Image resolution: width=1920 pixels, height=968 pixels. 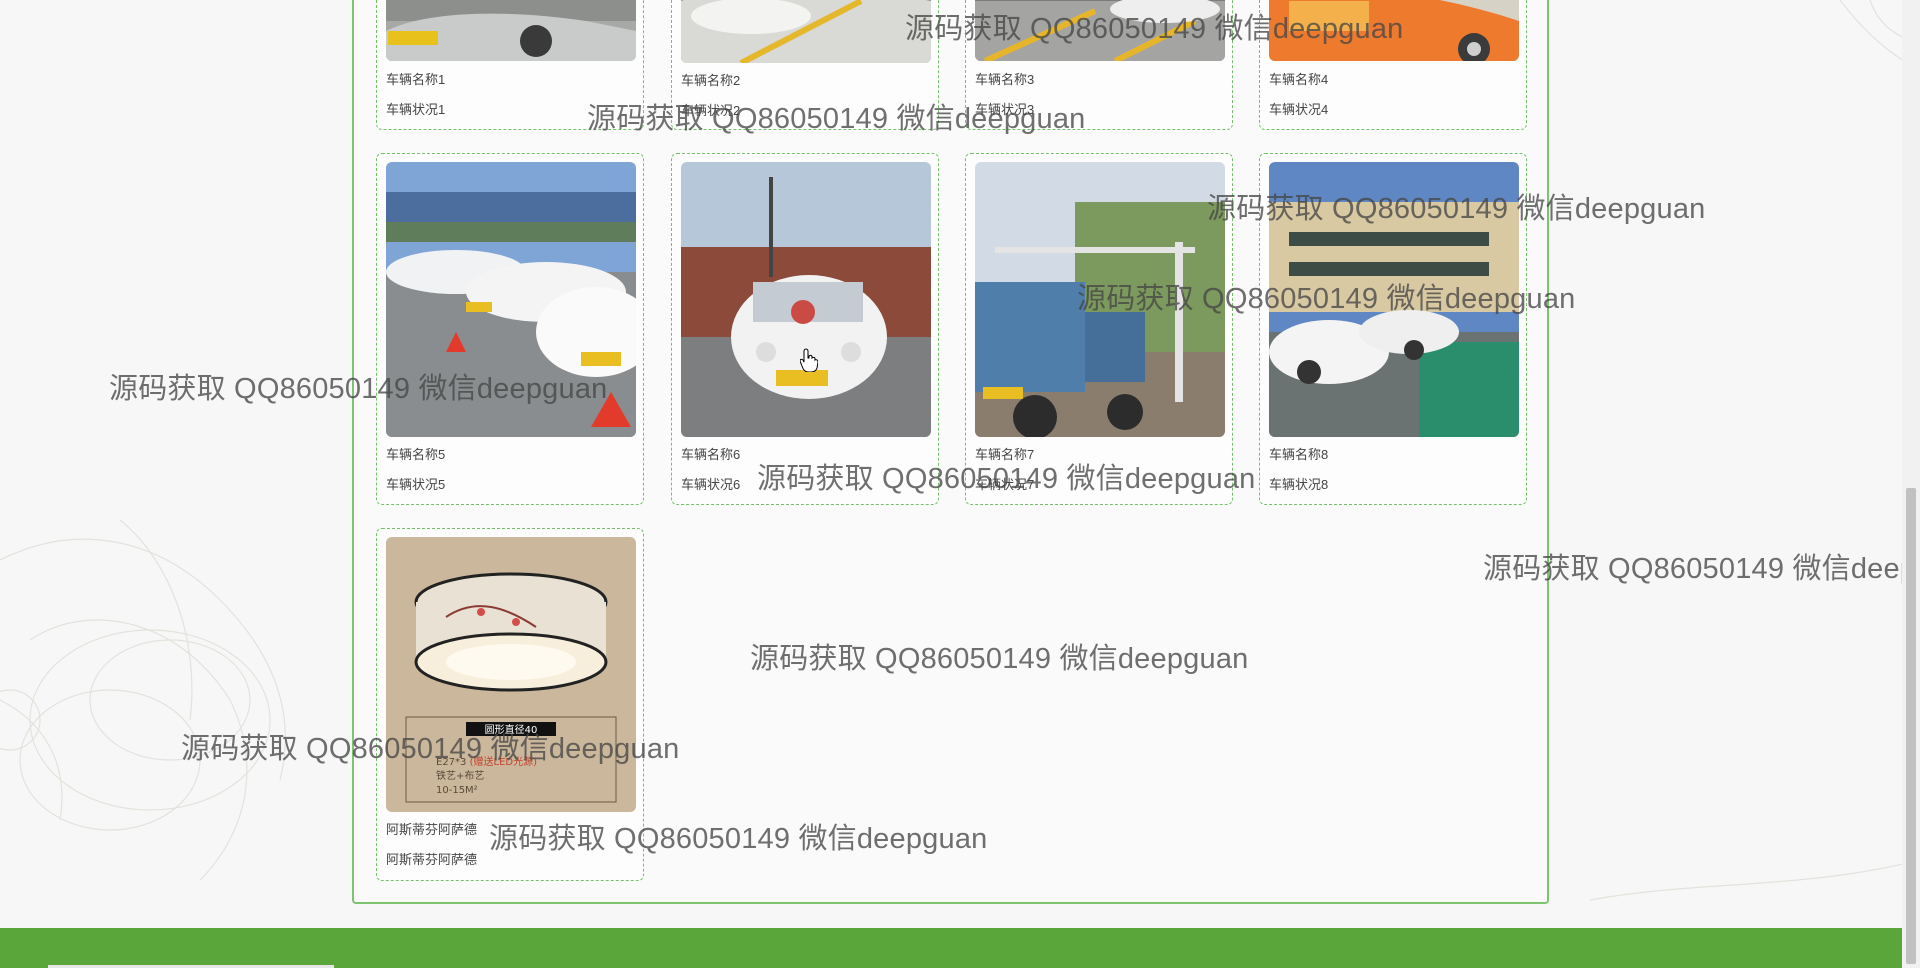 What do you see at coordinates (416, 79) in the screenshot?
I see `vehicle-title: 车辆名称1` at bounding box center [416, 79].